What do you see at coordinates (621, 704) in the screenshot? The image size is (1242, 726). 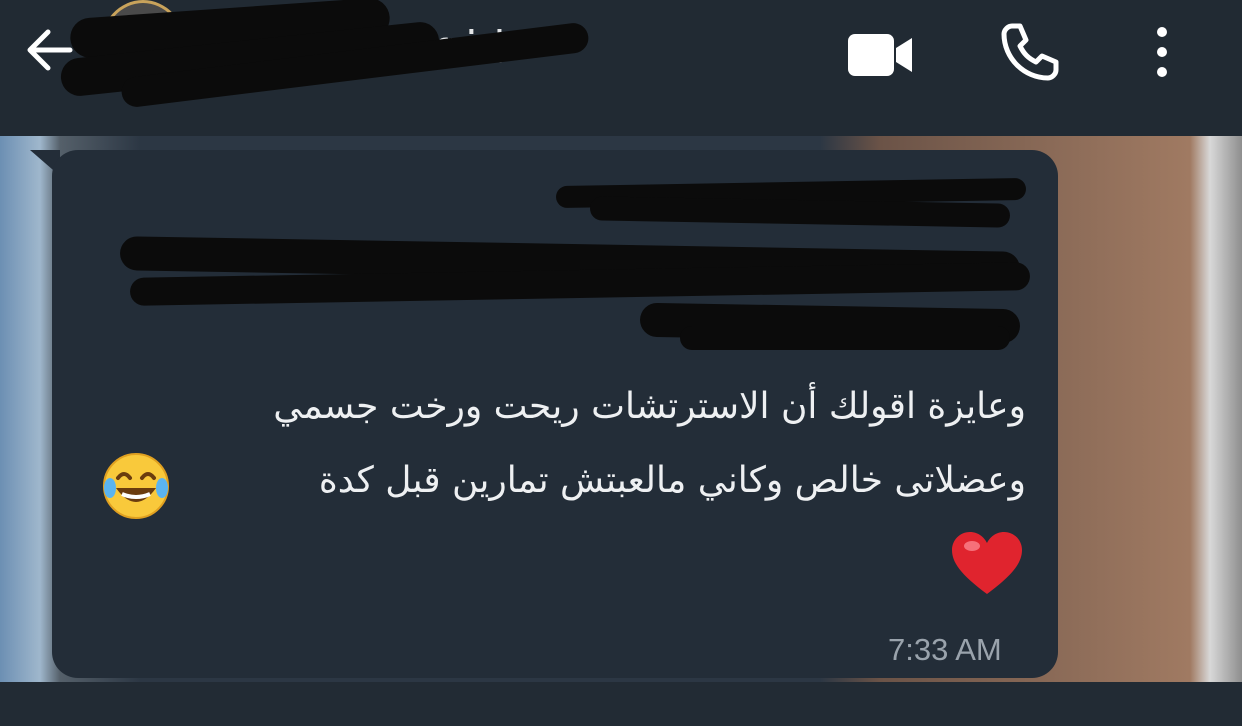 I see `bottom-bar` at bounding box center [621, 704].